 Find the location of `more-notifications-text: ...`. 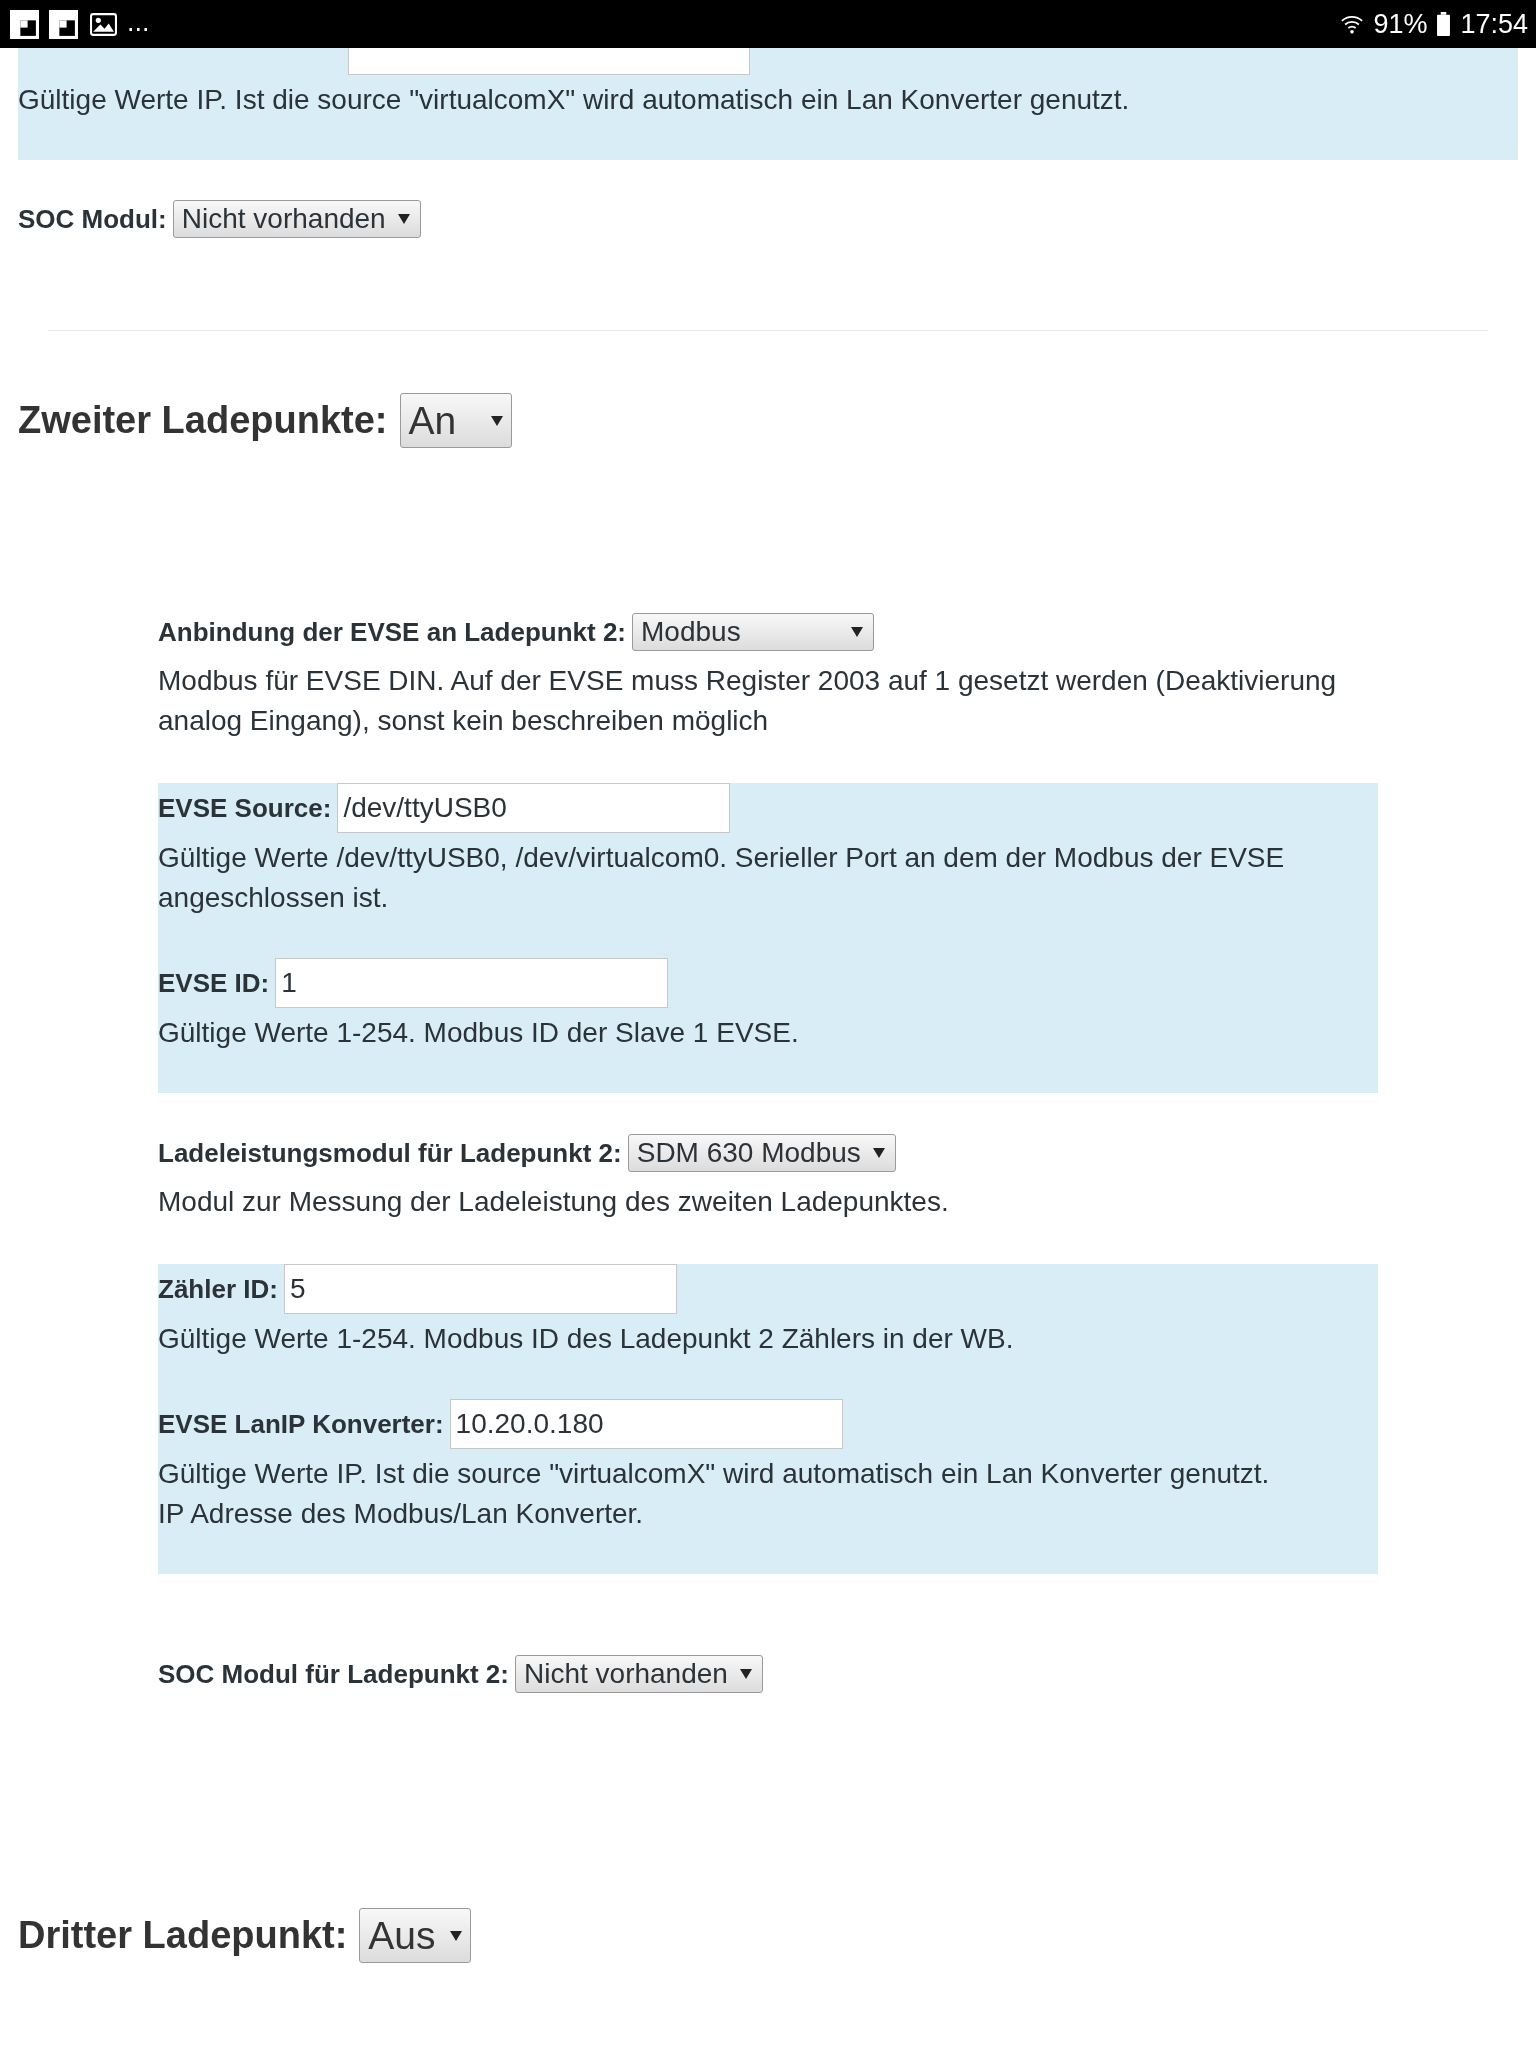

more-notifications-text: ... is located at coordinates (138, 22).